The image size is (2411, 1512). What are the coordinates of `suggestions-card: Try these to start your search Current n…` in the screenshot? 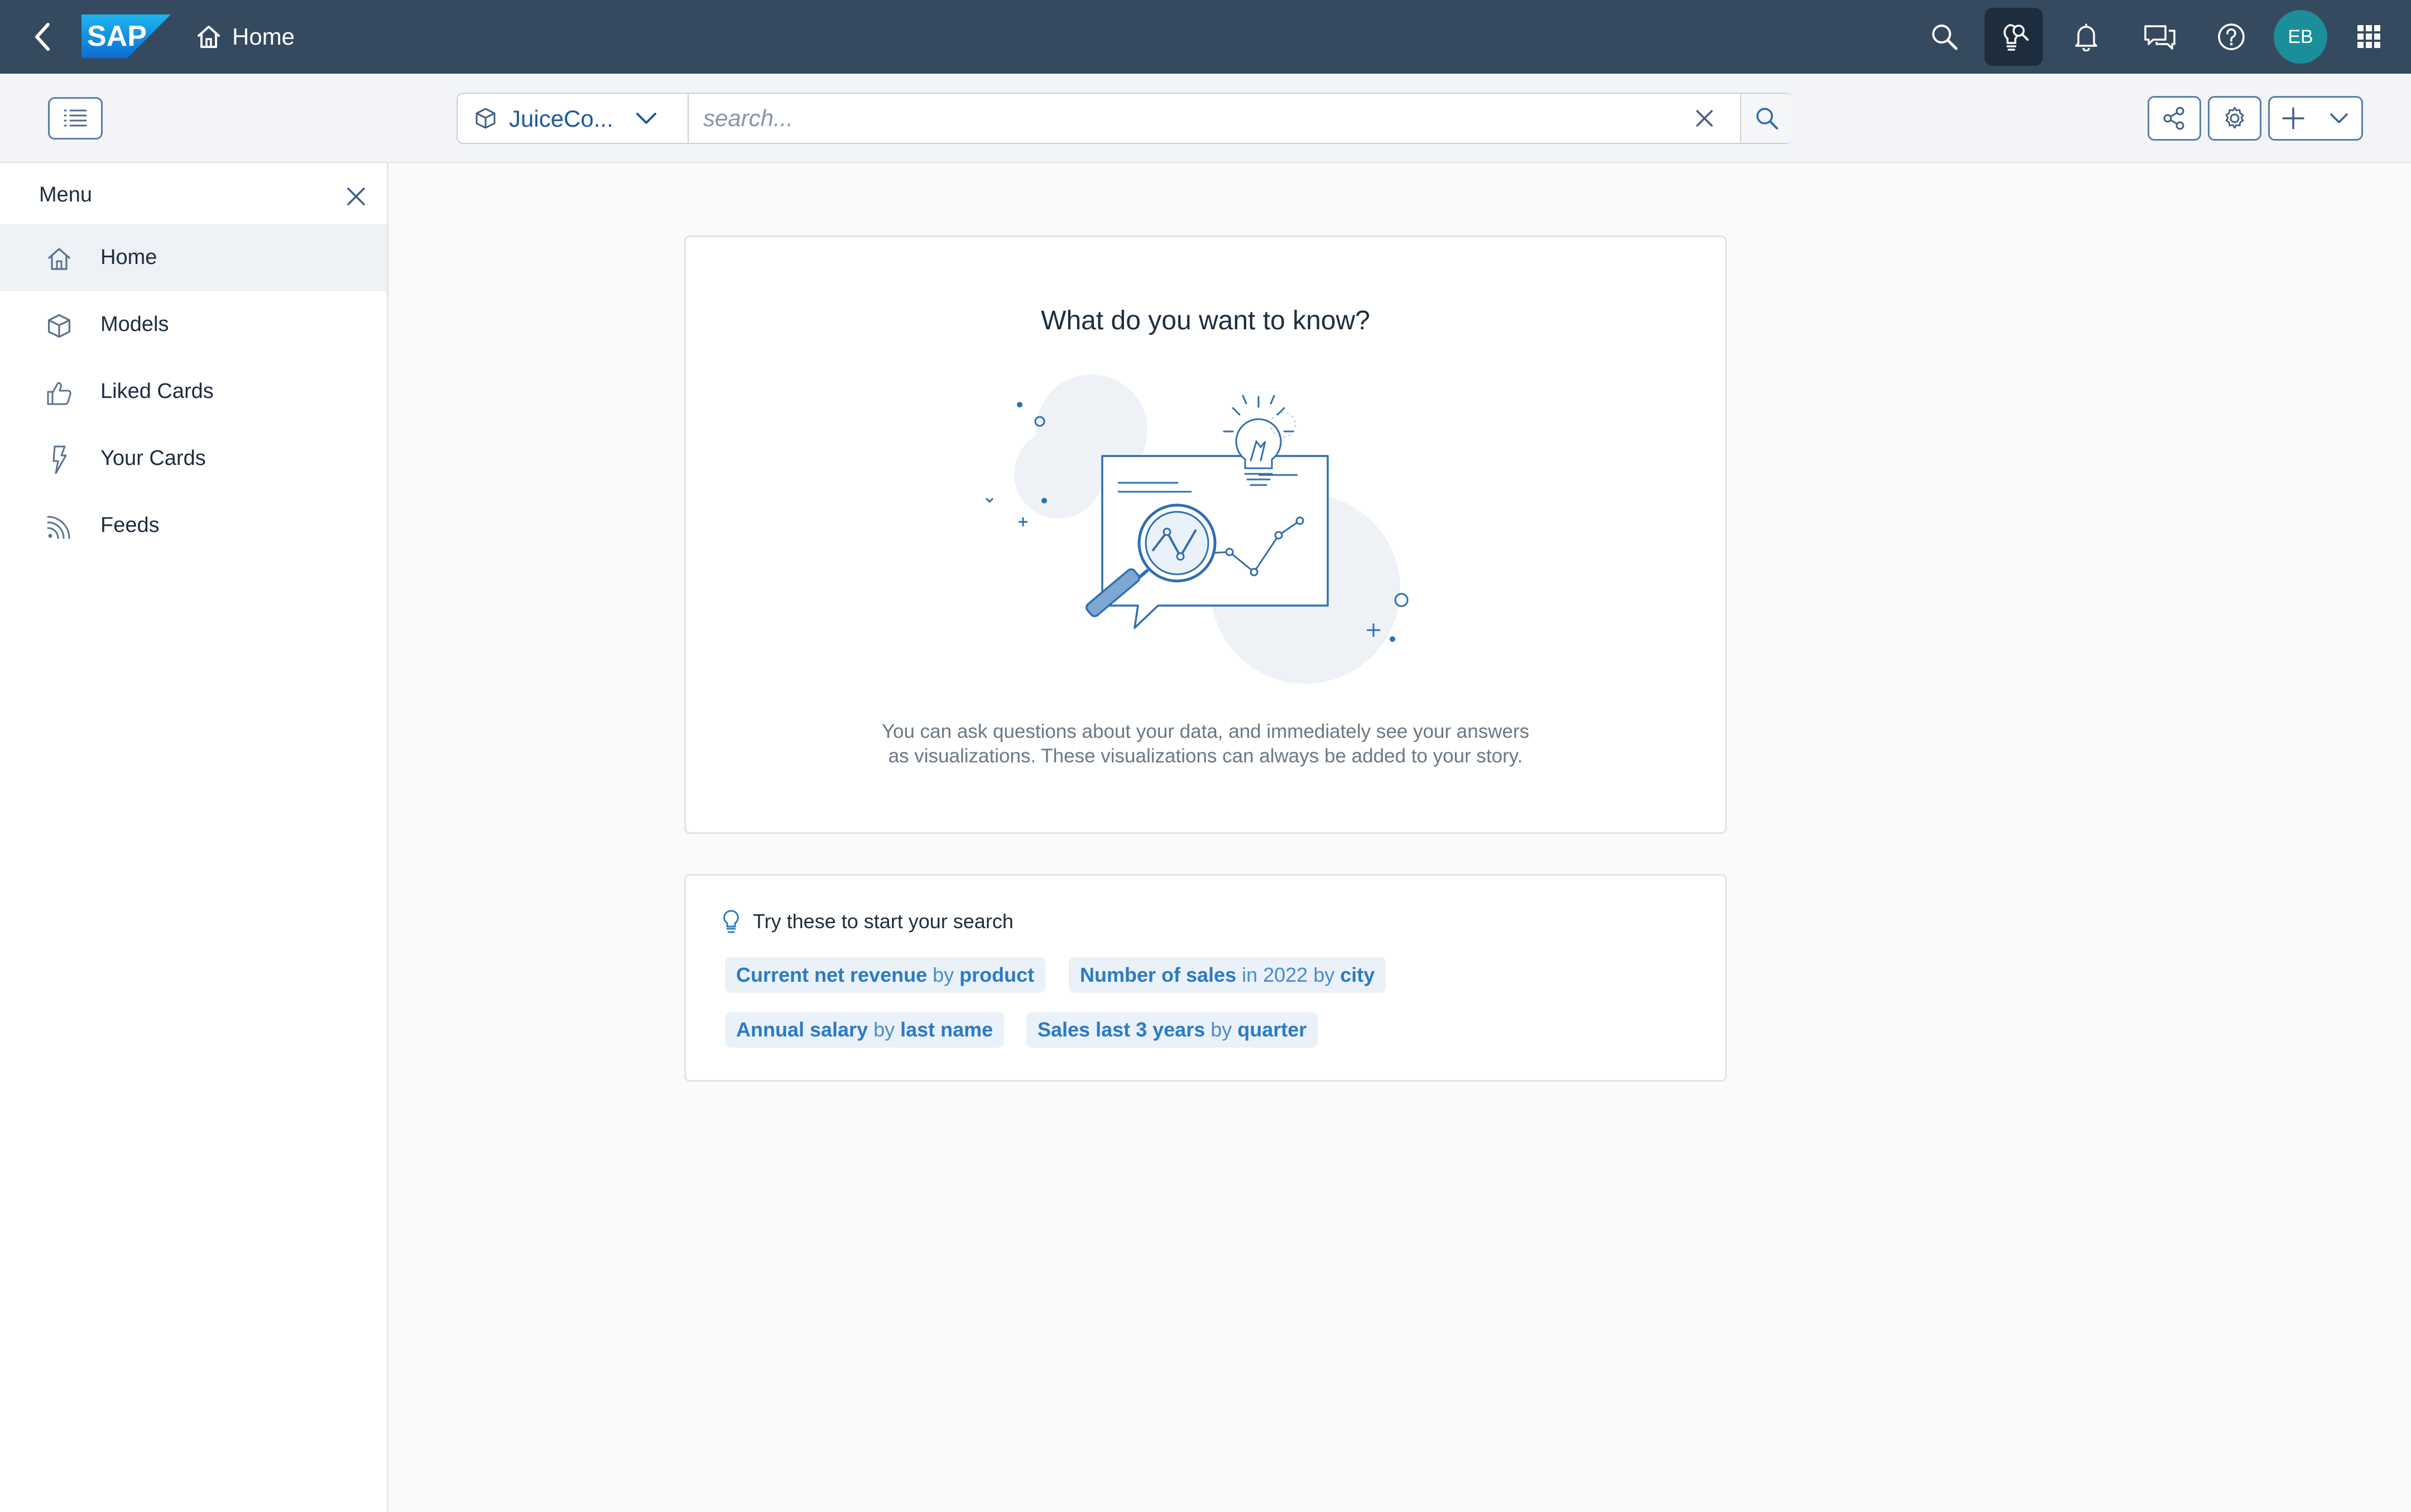 It's located at (1205, 978).